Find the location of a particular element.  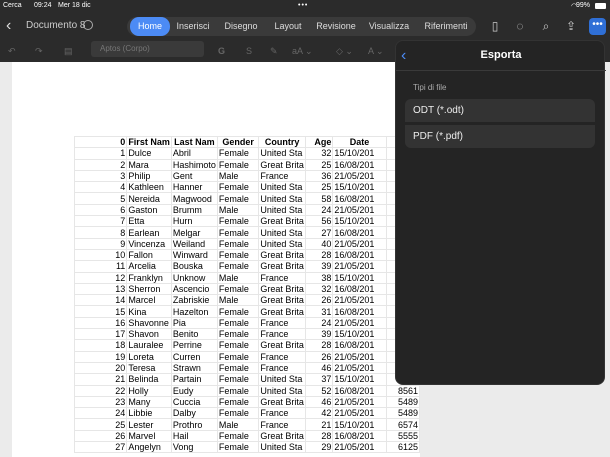

export-odt-option: ODT (*.odt) is located at coordinates (500, 110).